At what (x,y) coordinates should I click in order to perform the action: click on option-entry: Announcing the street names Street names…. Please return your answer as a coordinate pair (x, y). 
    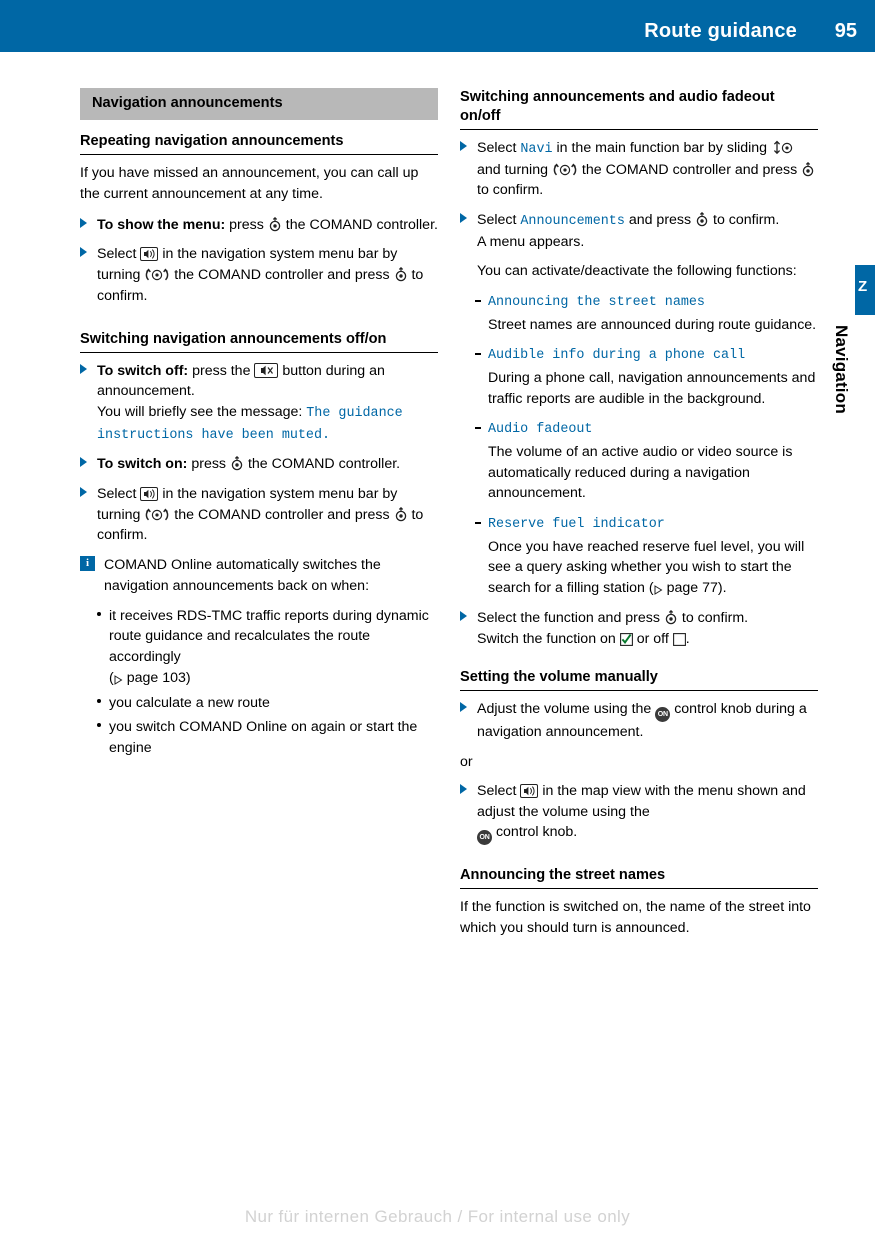
    Looking at the image, I should click on (646, 313).